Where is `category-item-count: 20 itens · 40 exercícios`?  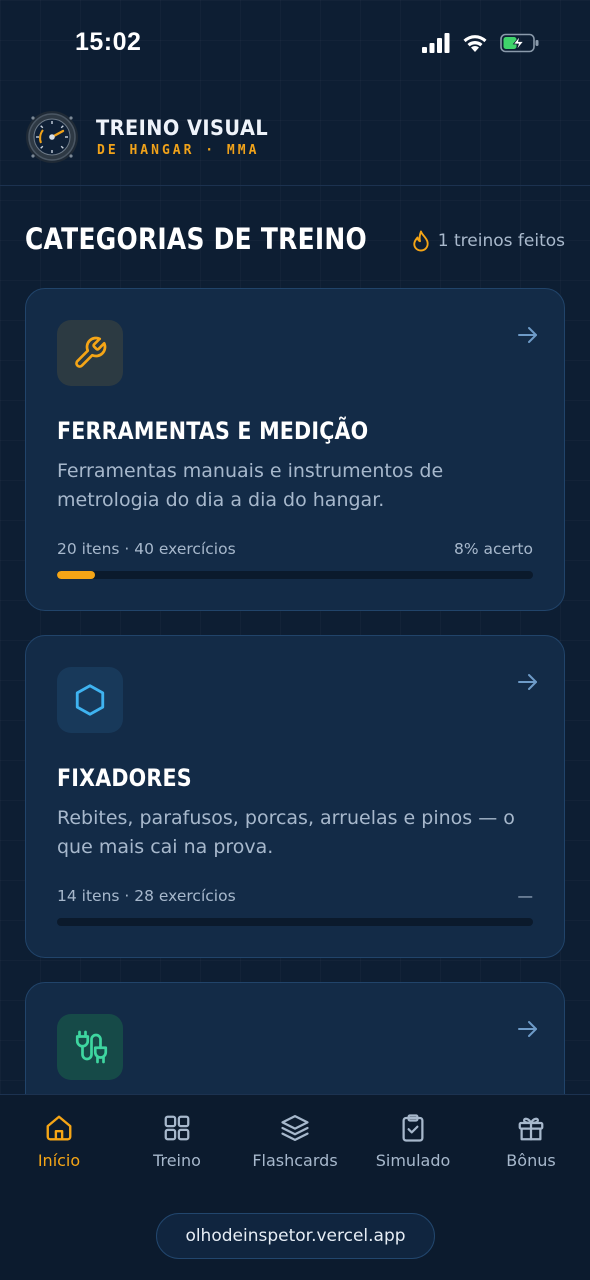 category-item-count: 20 itens · 40 exercícios is located at coordinates (146, 549).